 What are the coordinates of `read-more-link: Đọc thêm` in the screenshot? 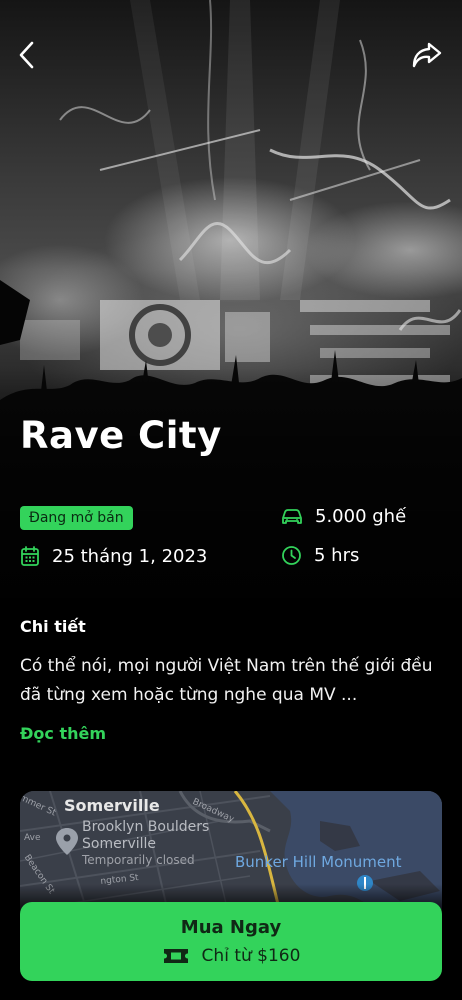 It's located at (63, 733).